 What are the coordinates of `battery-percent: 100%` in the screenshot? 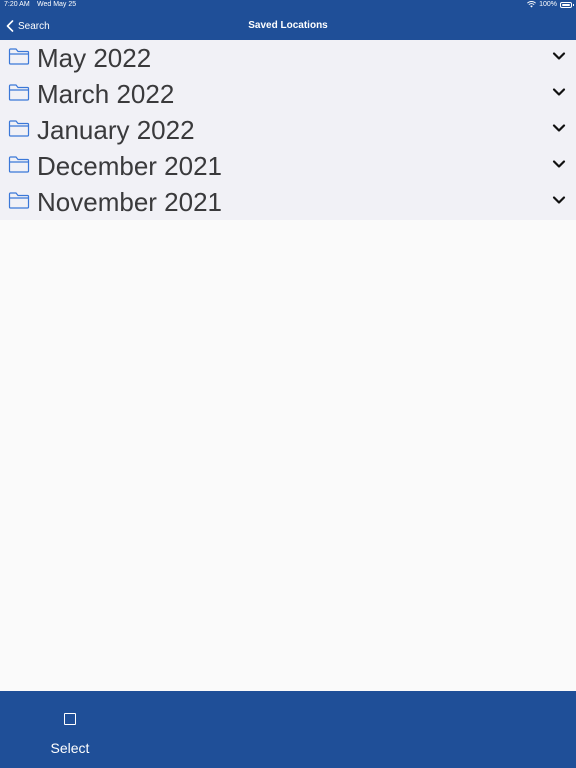 It's located at (548, 4).